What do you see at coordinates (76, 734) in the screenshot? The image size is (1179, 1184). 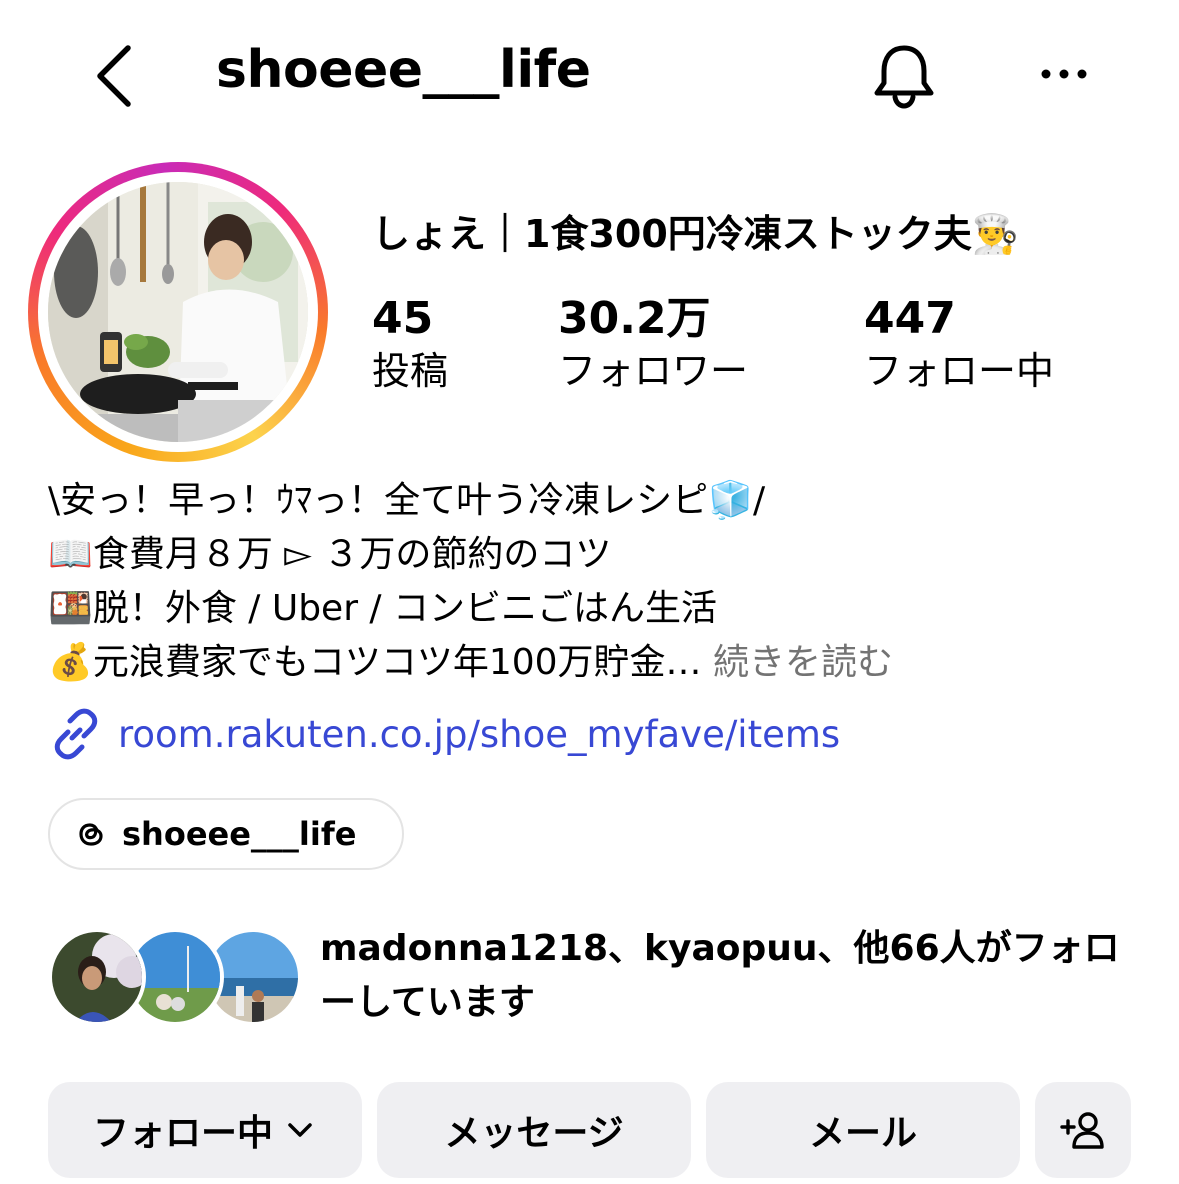 I see `link-icon` at bounding box center [76, 734].